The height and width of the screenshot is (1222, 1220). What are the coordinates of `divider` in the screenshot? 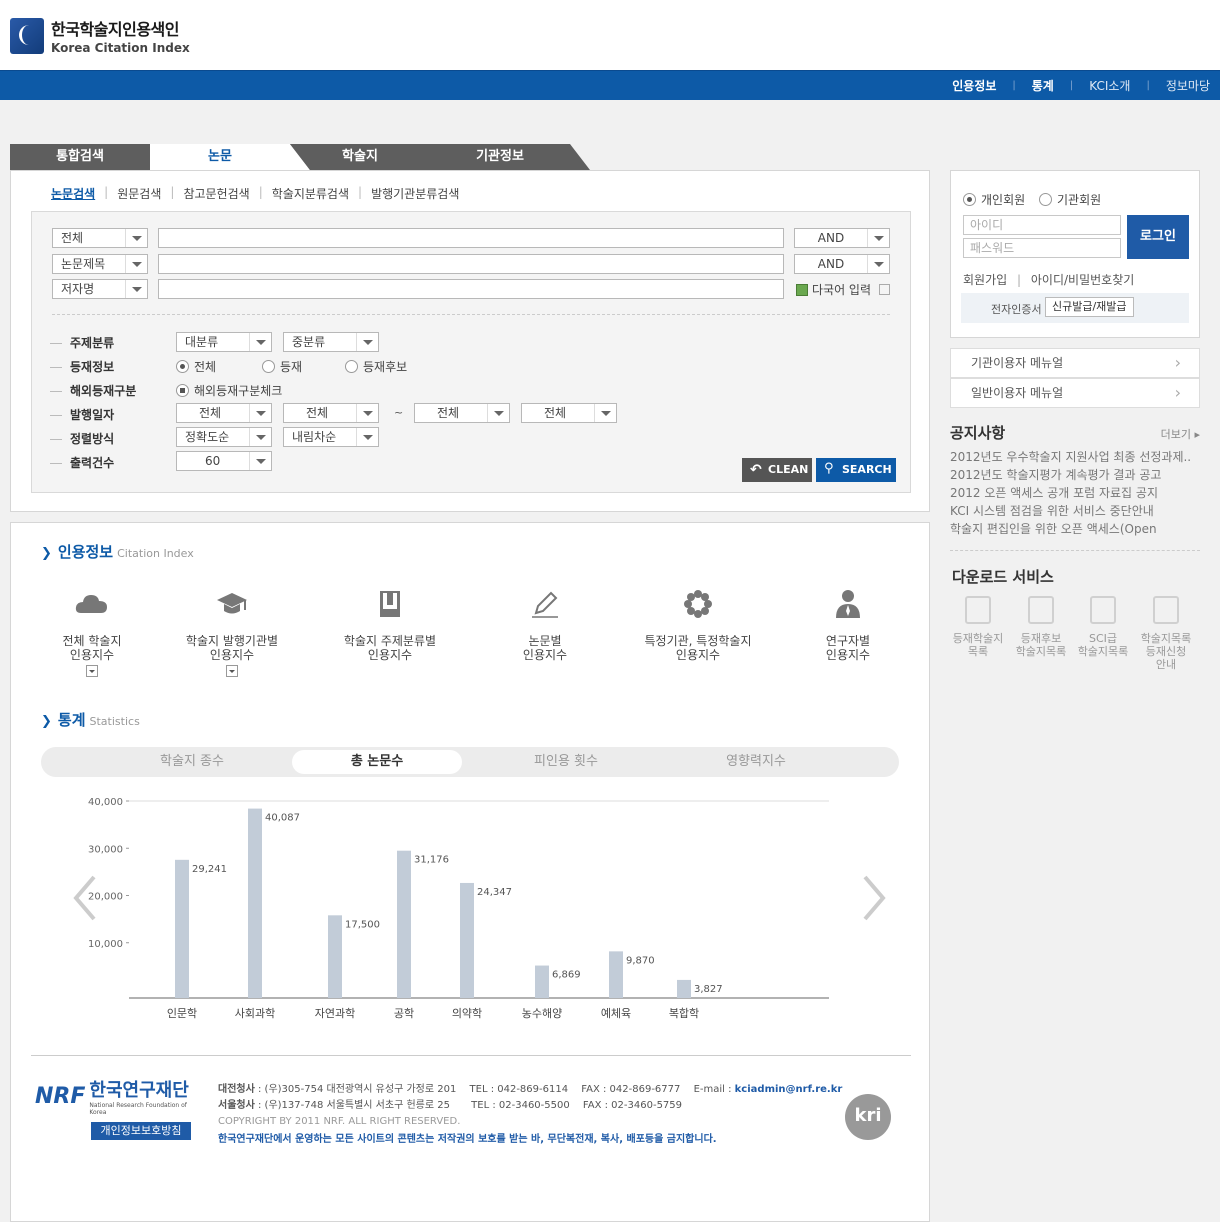 It's located at (1075, 550).